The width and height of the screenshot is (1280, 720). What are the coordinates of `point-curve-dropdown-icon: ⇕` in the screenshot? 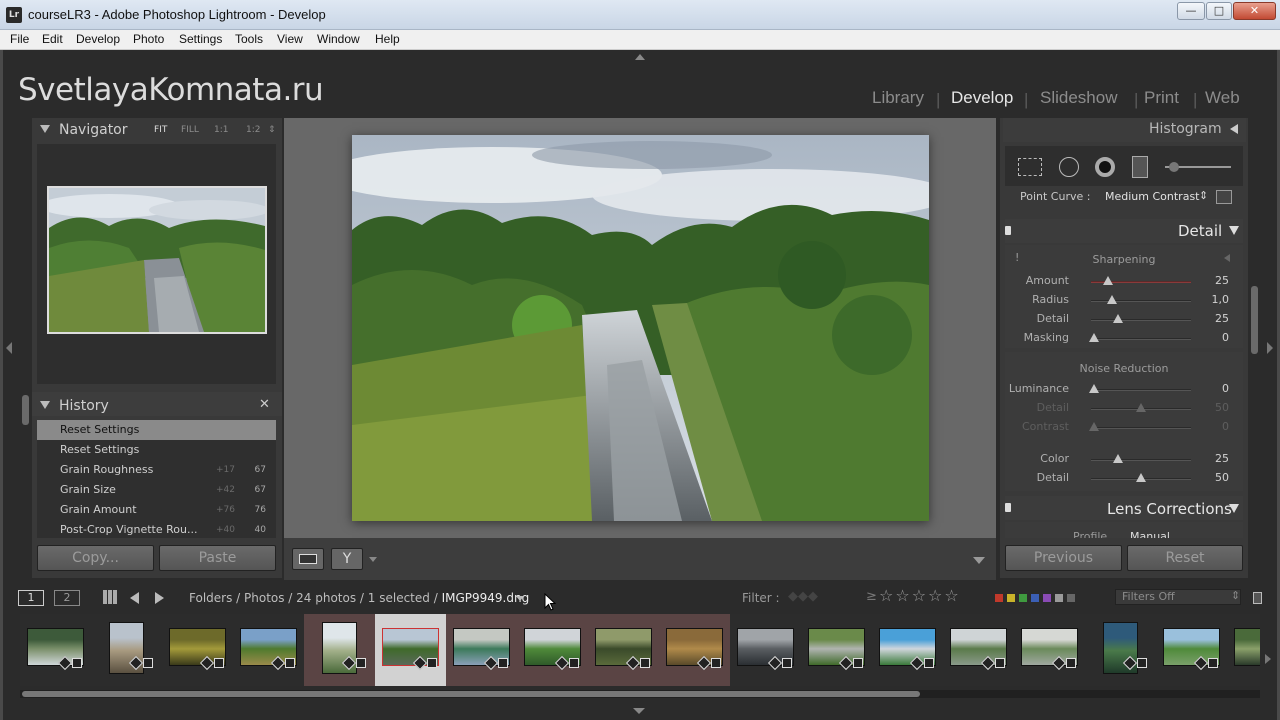 It's located at (1203, 195).